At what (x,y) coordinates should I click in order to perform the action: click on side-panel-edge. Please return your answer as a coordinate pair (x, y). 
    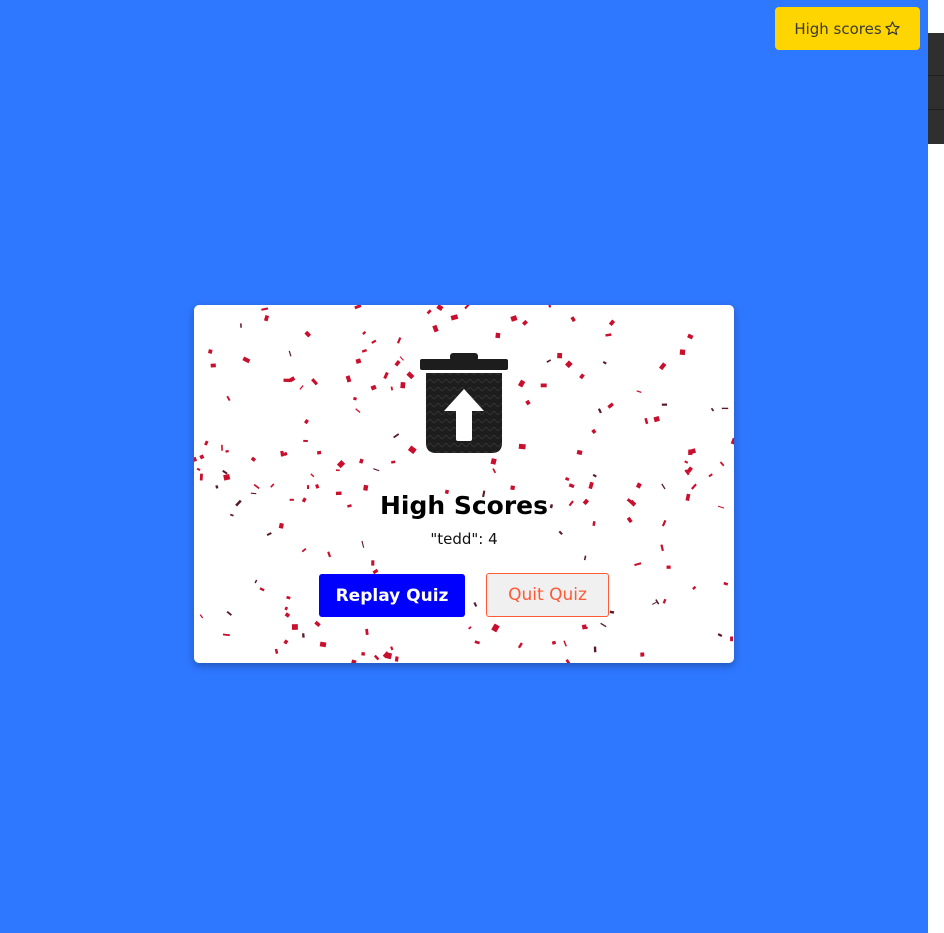
    Looking at the image, I should click on (936, 88).